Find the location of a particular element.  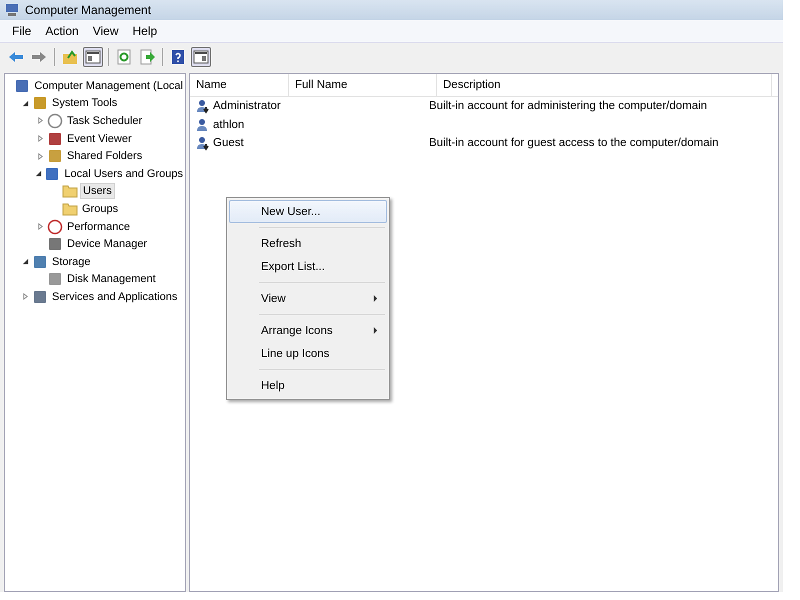

table-cell: Built-in account for administering the computer/domain is located at coordinates (568, 106).